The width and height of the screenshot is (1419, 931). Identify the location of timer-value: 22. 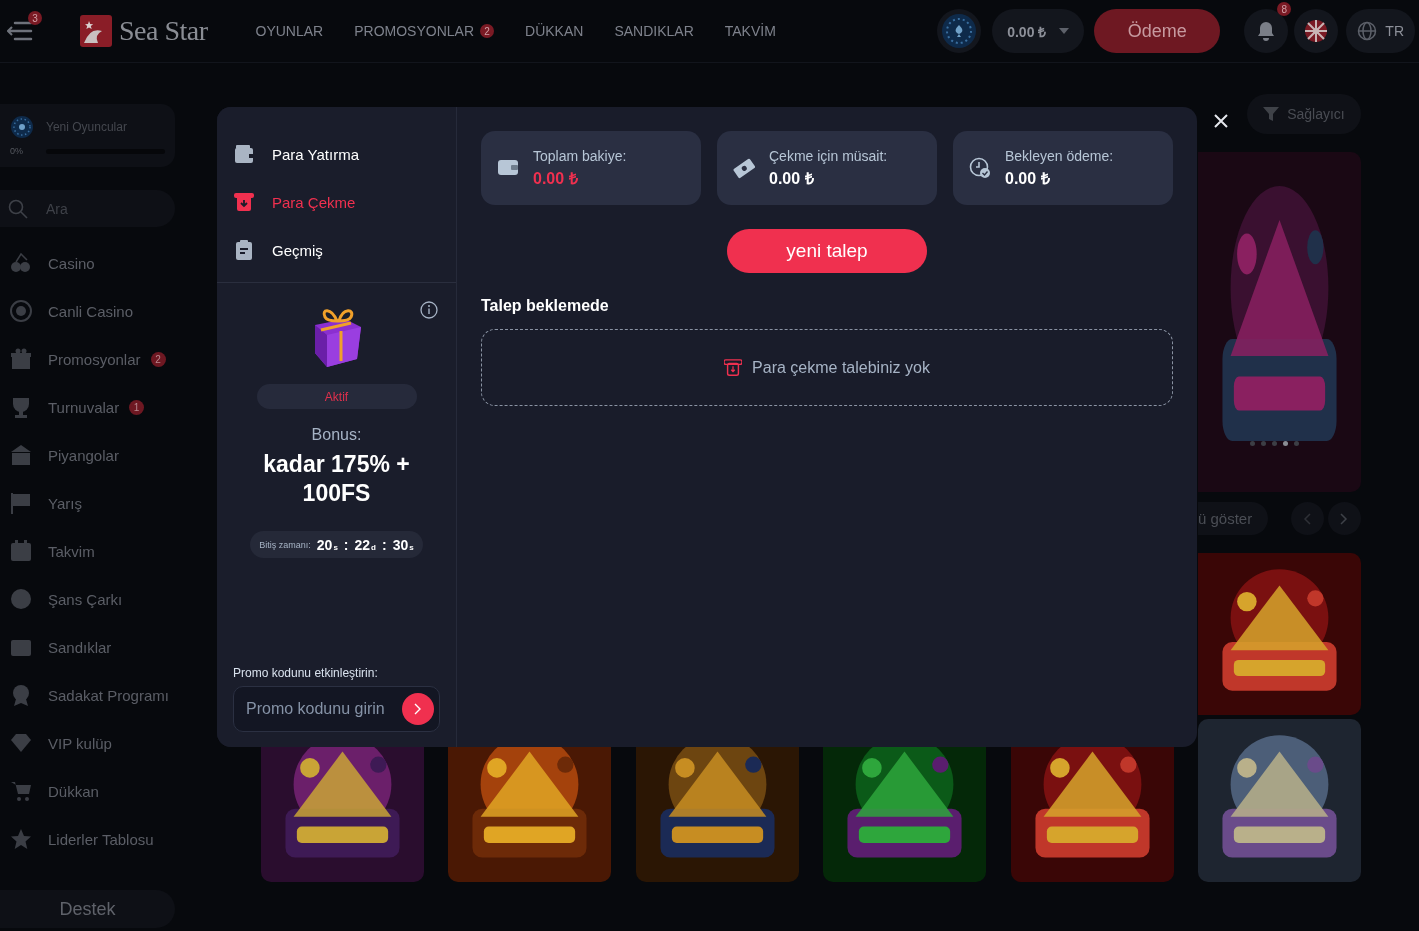
(362, 544).